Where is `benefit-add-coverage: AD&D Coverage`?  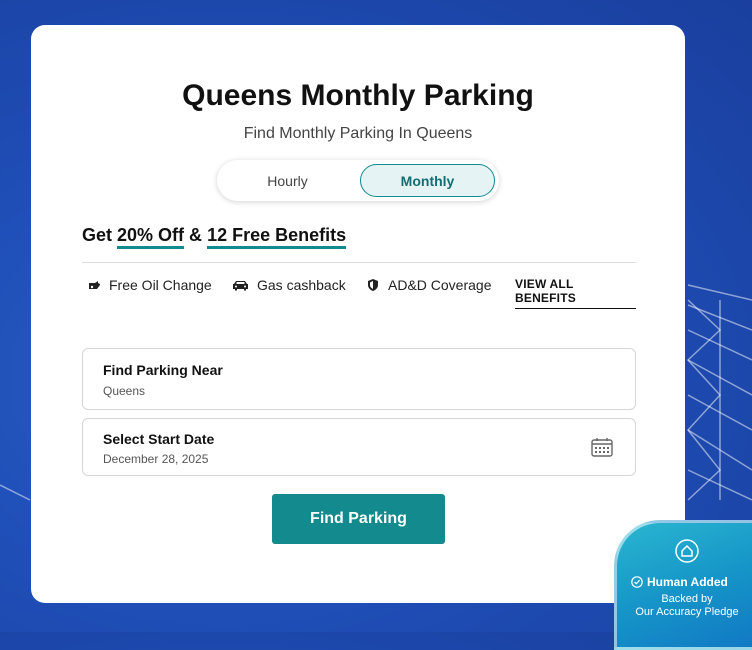
benefit-add-coverage: AD&D Coverage is located at coordinates (429, 285).